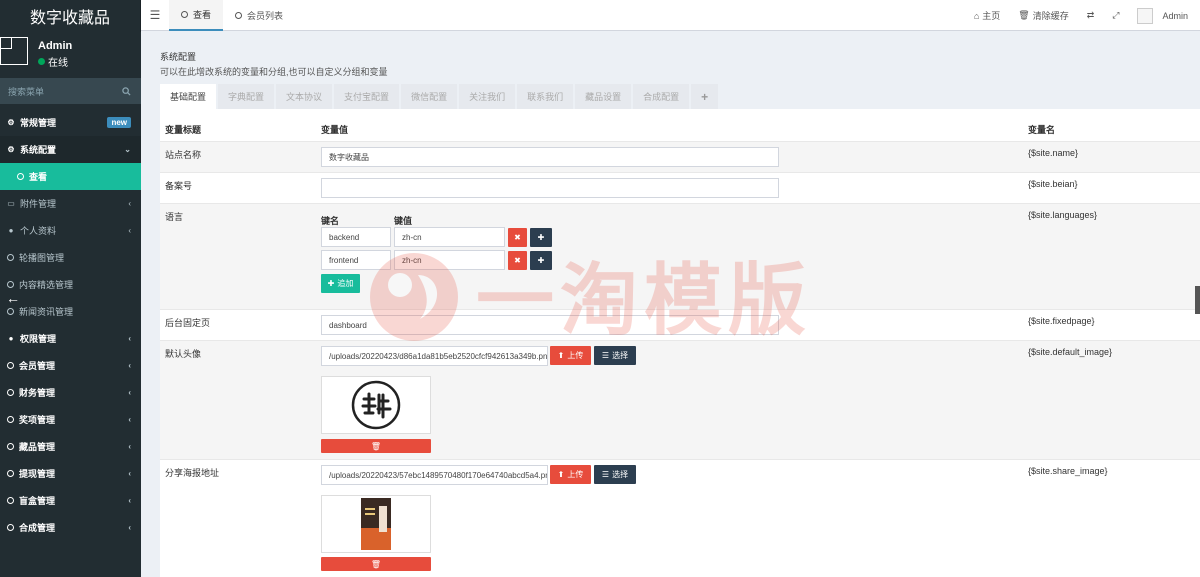 The width and height of the screenshot is (1200, 577). Describe the element at coordinates (356, 260) in the screenshot. I see `lang-key-input: frontend` at that location.